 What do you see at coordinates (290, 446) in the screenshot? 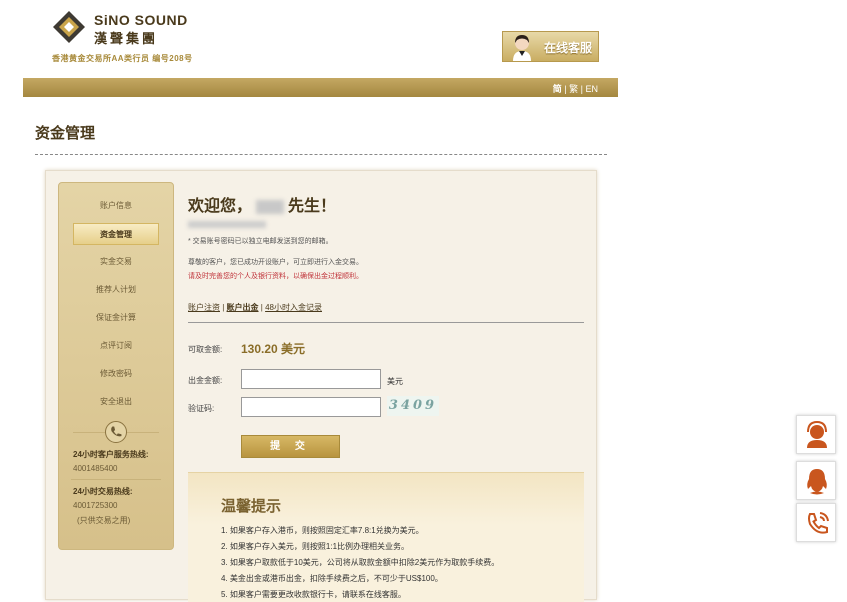
I see `submit-button: 提 交` at bounding box center [290, 446].